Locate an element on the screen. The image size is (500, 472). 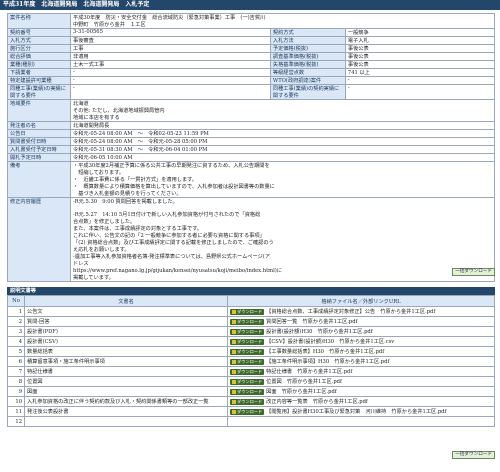
info-row: 開札予定日時 令和元-06-05 10:00 AM is located at coordinates (251, 157).